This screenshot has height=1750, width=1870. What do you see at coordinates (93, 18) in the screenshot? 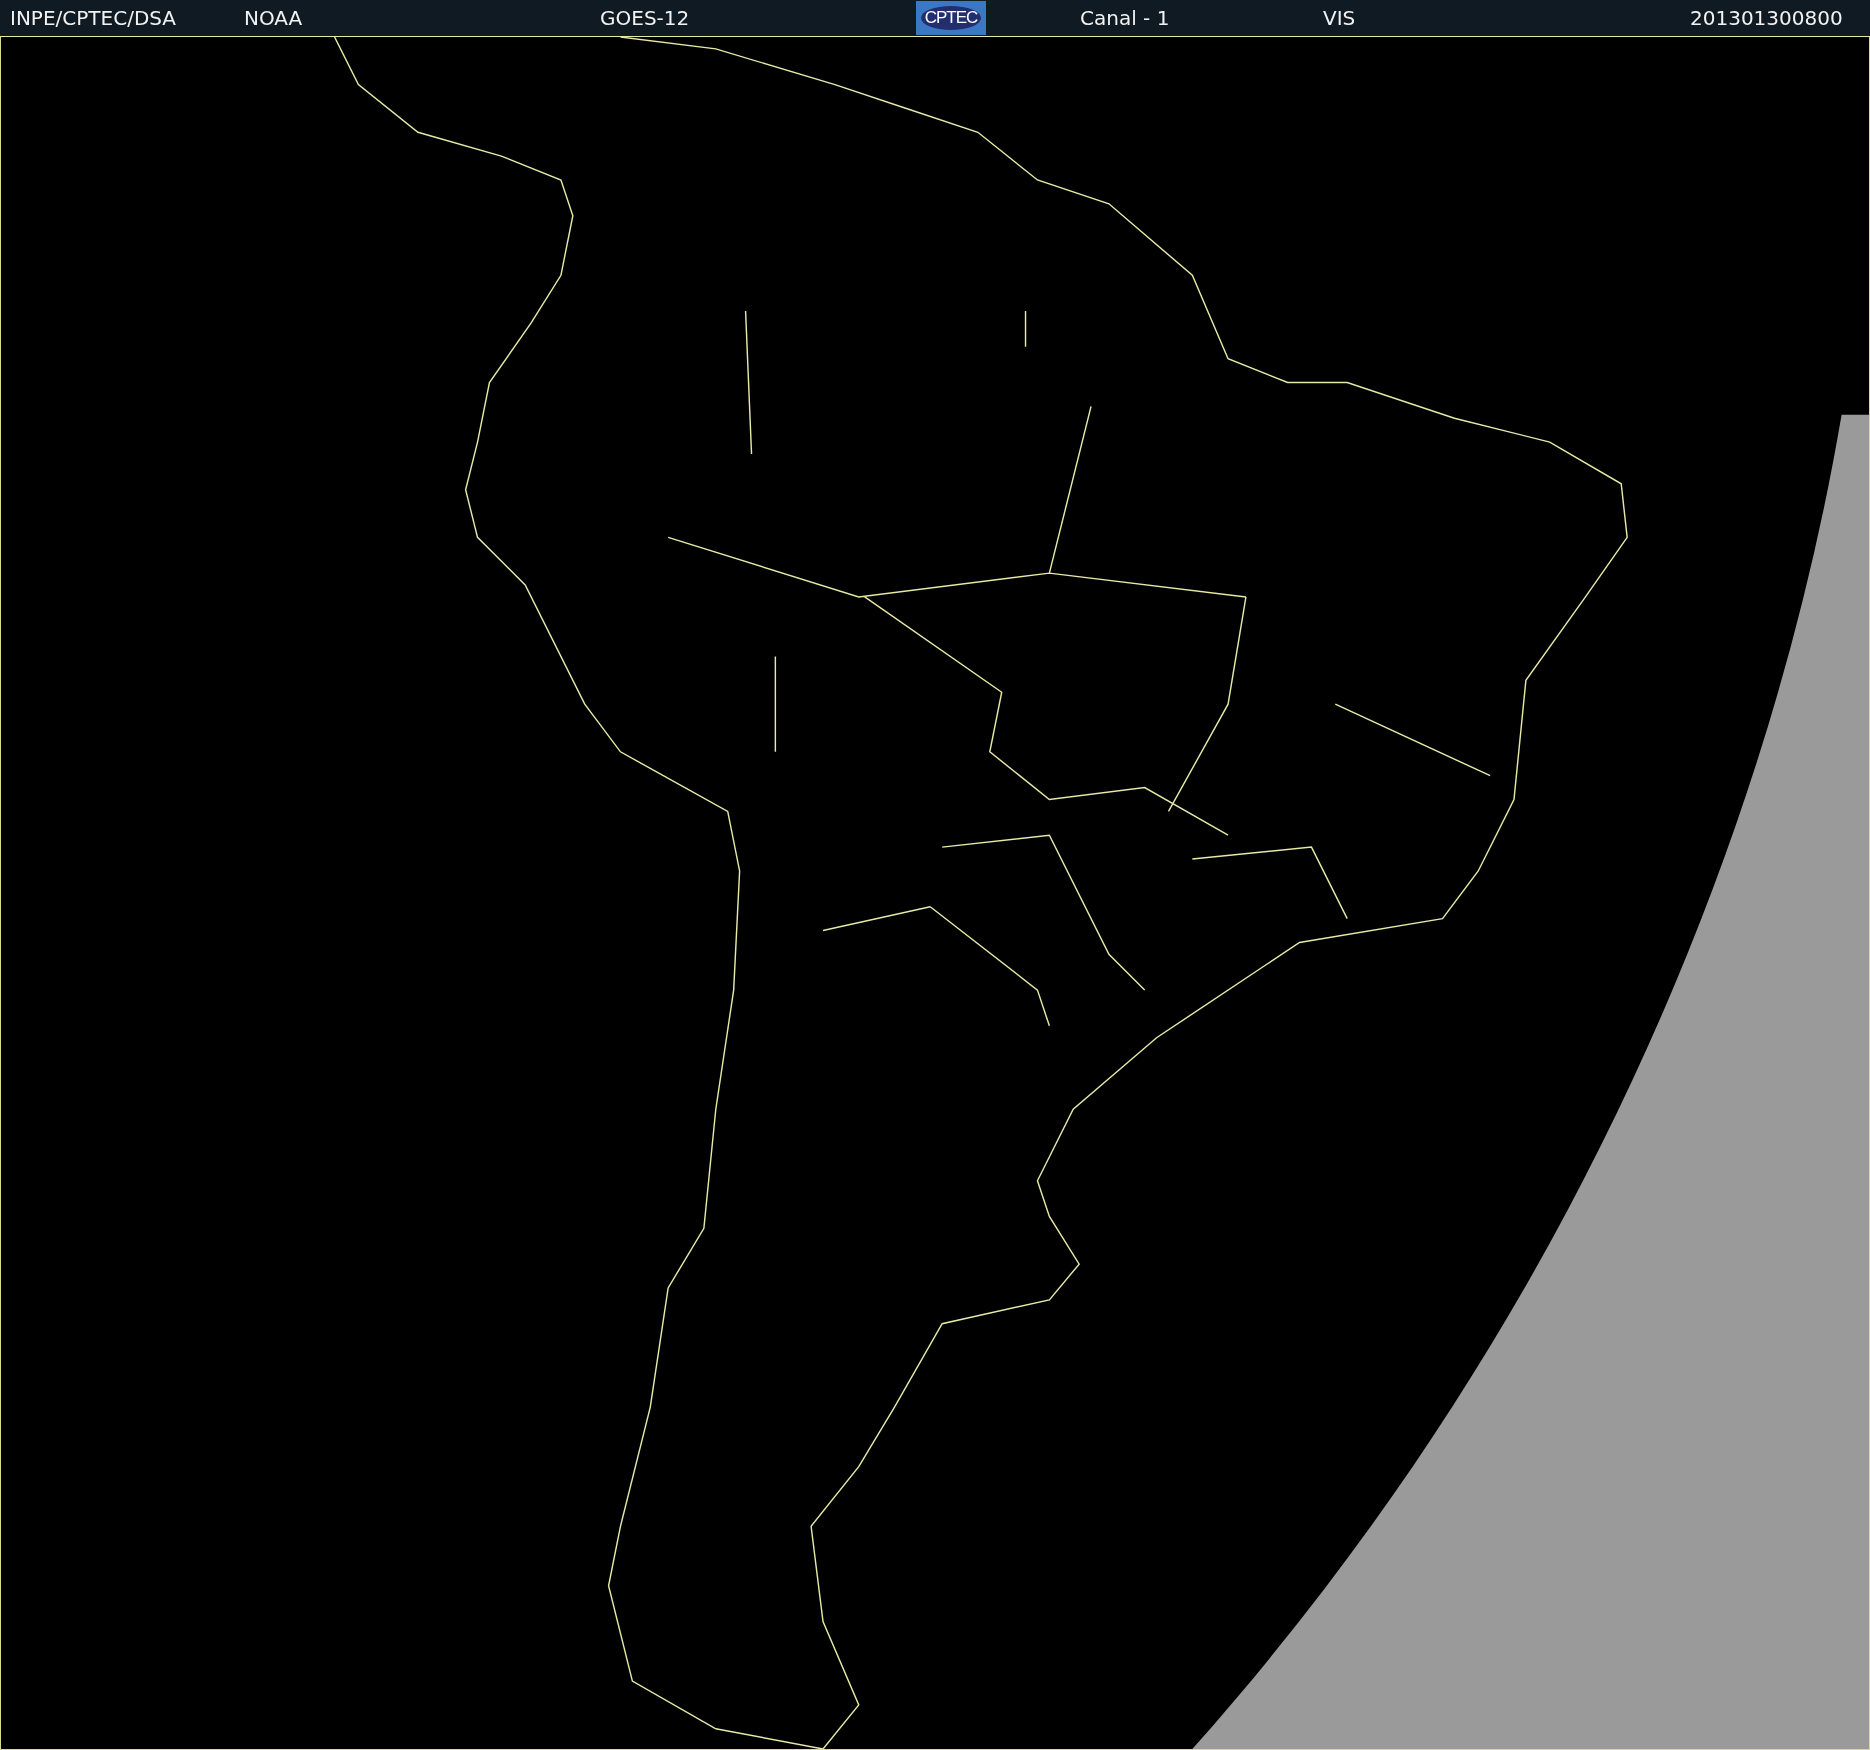
I see `source-label: INPE/CPTEC/DSA` at bounding box center [93, 18].